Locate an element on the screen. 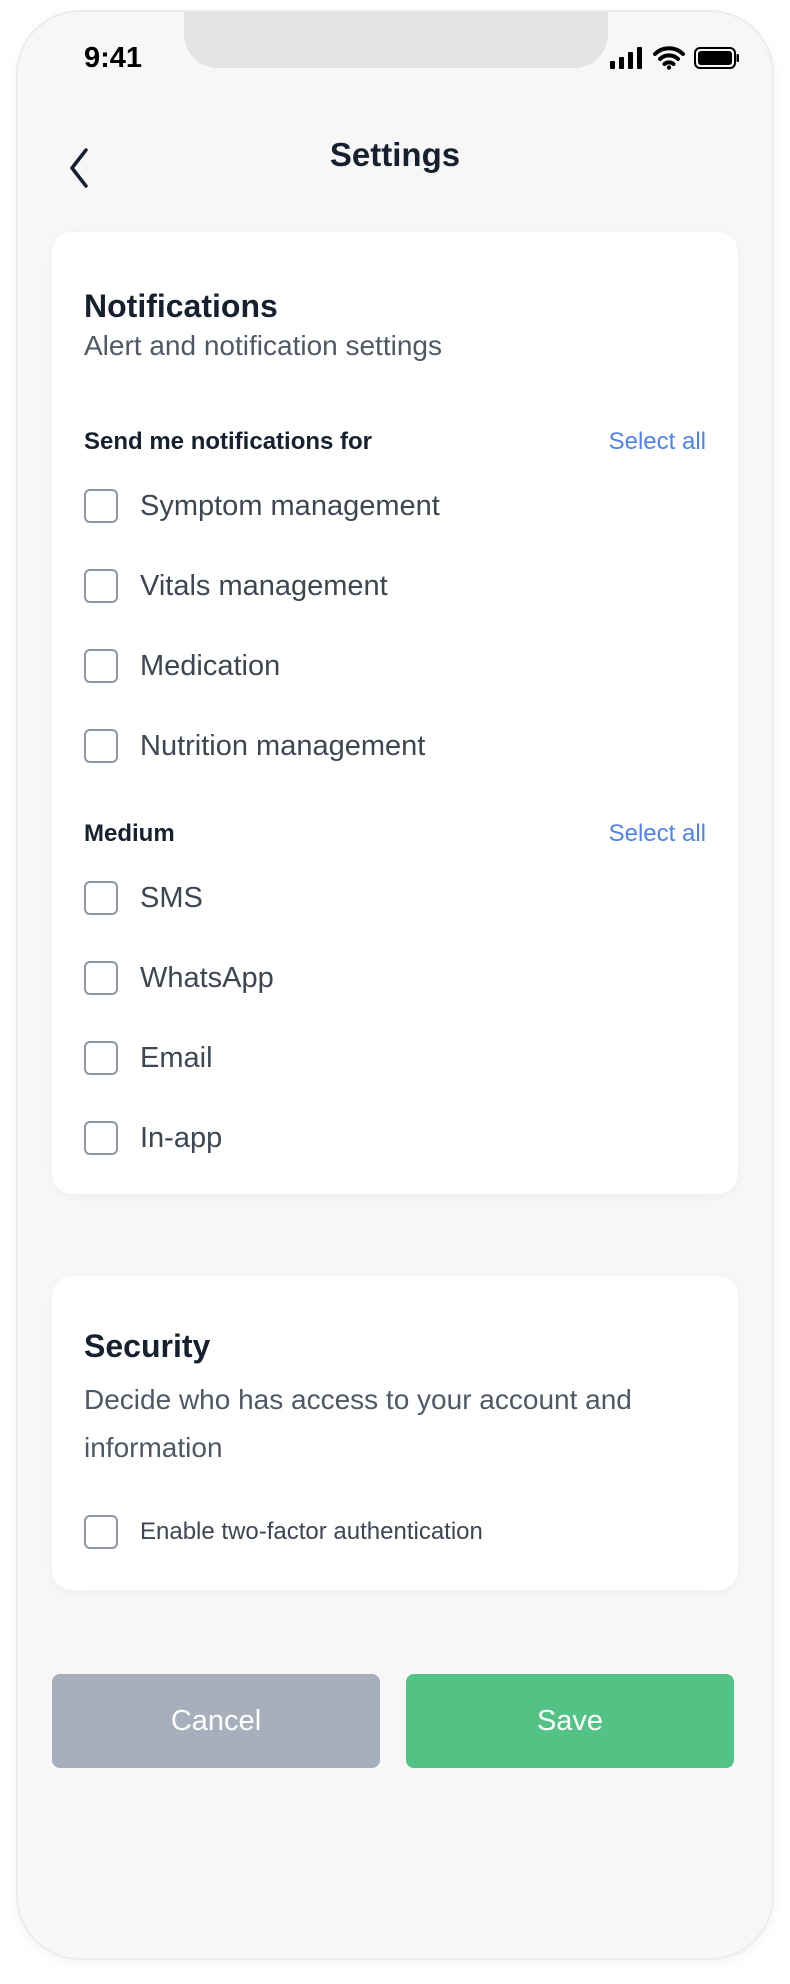  checkbox-label: Nutrition management is located at coordinates (283, 745).